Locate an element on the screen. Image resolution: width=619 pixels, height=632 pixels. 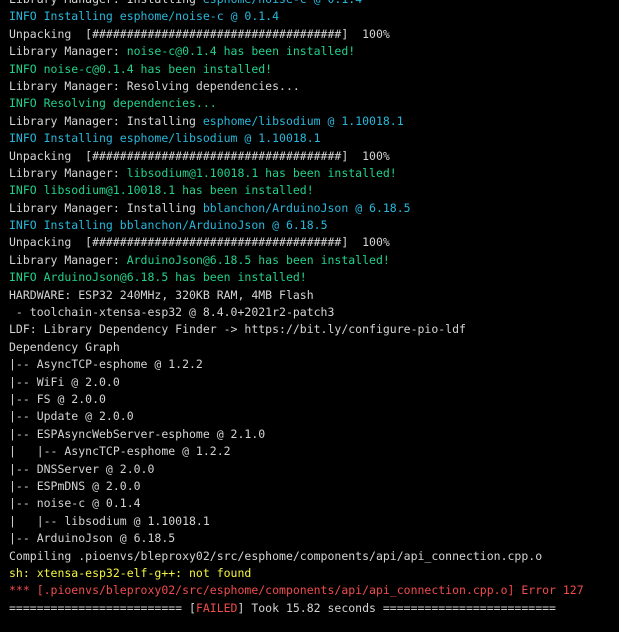
terminal-line: | |-- libsodium @ 1.10018.1 is located at coordinates (314, 521).